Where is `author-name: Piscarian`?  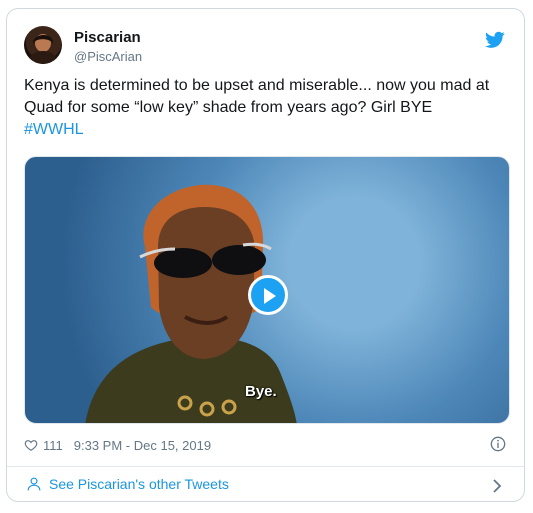 author-name: Piscarian is located at coordinates (107, 37).